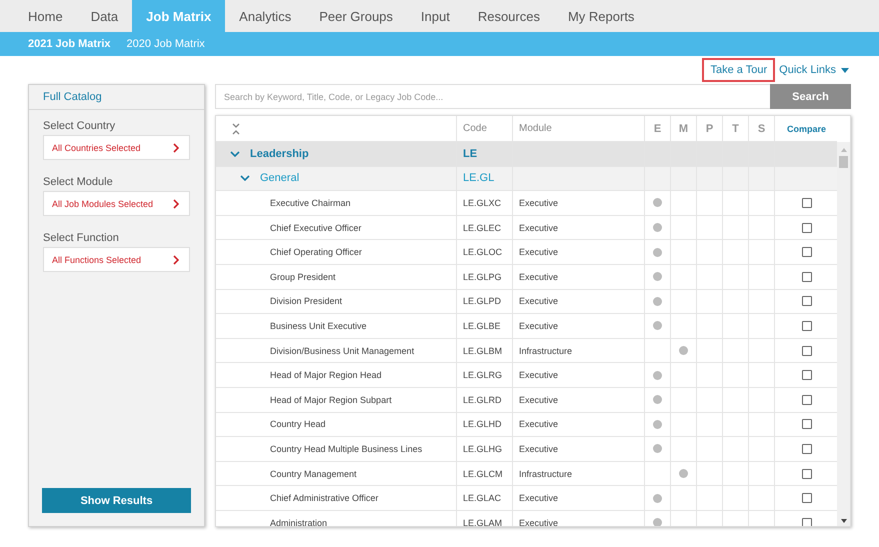 The width and height of the screenshot is (879, 547). Describe the element at coordinates (482, 252) in the screenshot. I see `job-code: LE.GLOC` at that location.